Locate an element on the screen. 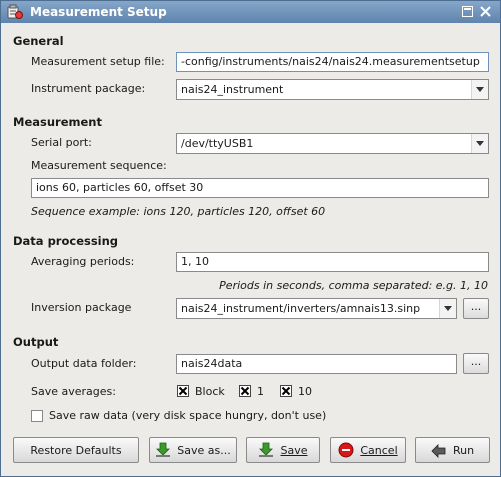 The width and height of the screenshot is (501, 477). serial-port-select: /dev/ttyUSB1 is located at coordinates (332, 143).